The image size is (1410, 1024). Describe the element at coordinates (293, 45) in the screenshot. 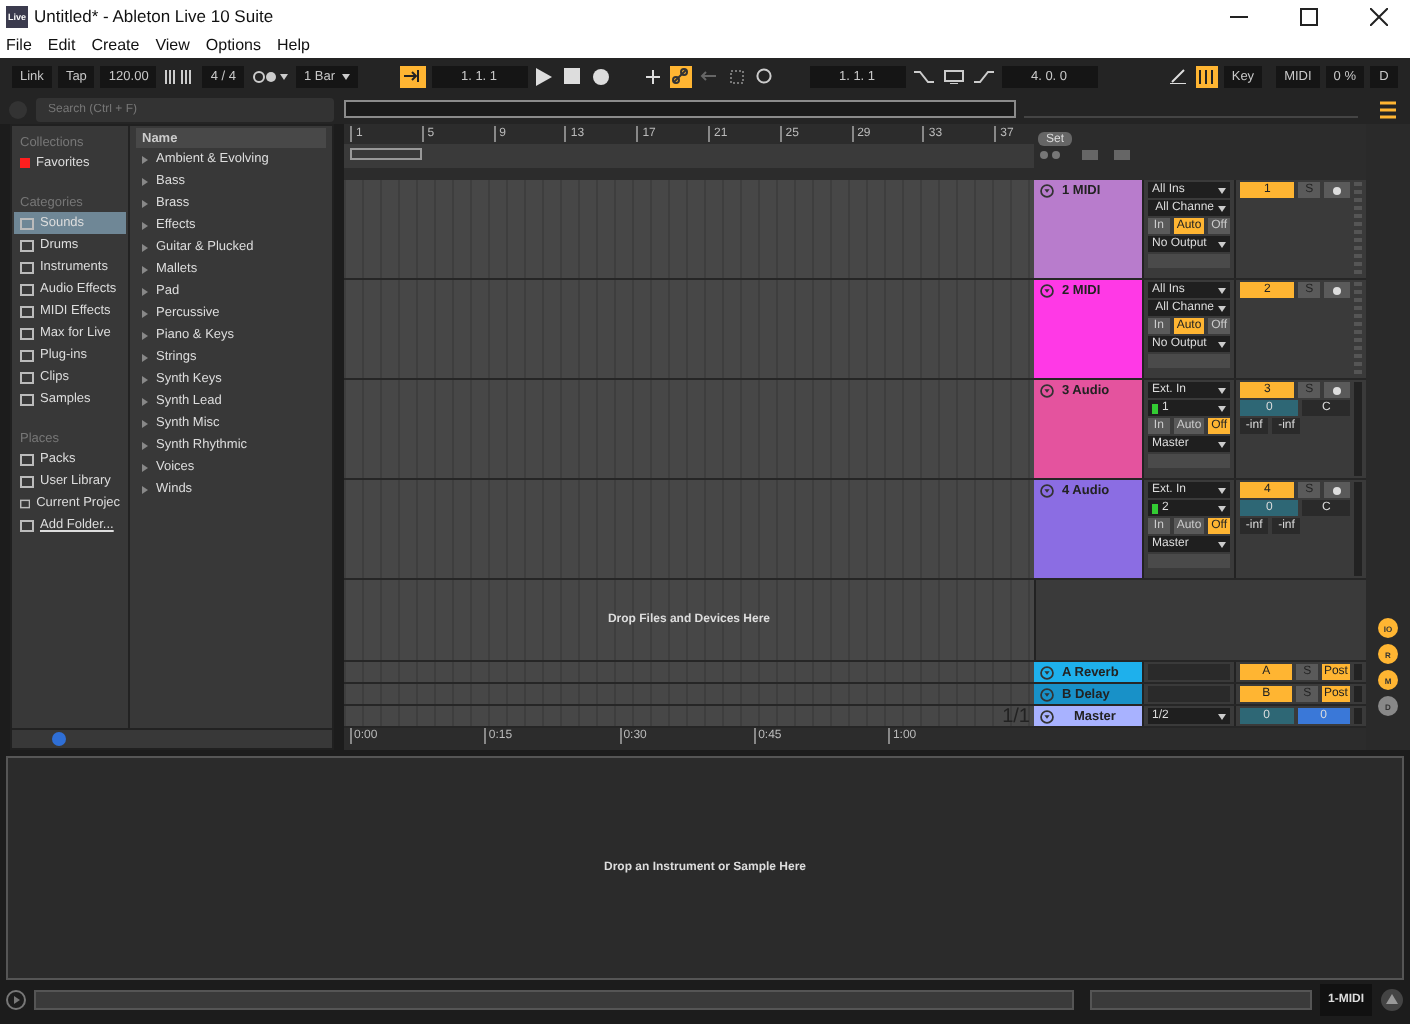

I see `menu-item: Help` at that location.